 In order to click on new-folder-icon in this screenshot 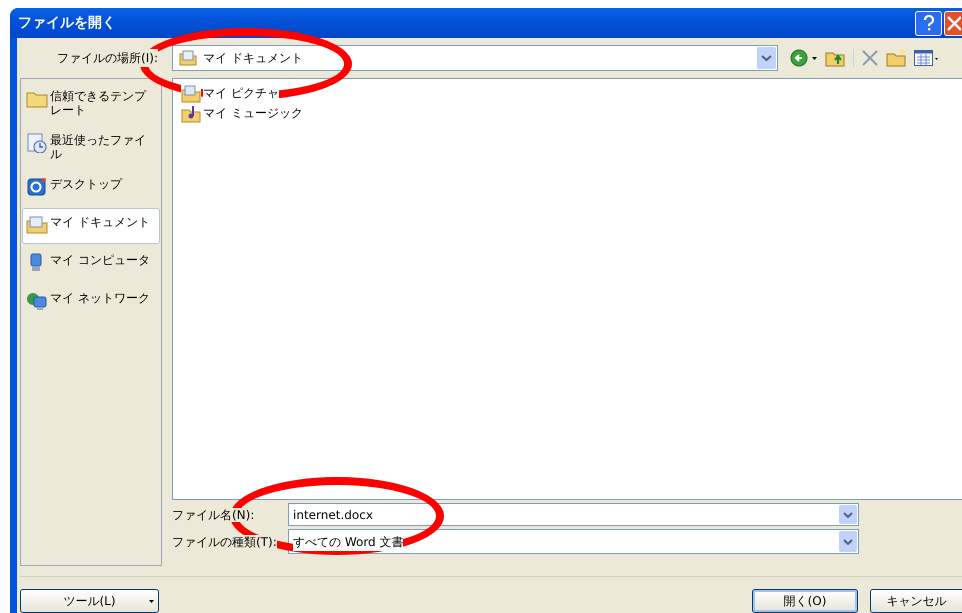, I will do `click(896, 58)`.